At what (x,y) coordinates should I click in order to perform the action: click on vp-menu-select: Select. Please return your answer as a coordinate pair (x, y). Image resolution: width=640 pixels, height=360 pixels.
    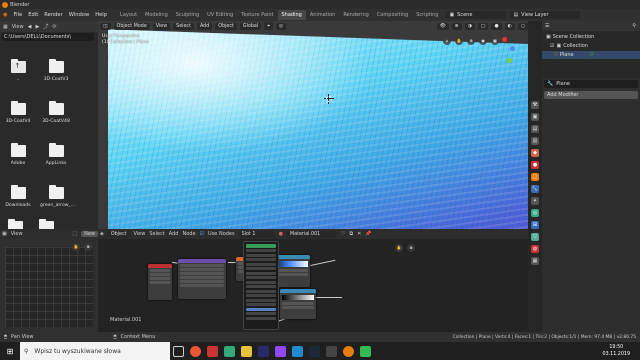
    Looking at the image, I should click on (183, 26).